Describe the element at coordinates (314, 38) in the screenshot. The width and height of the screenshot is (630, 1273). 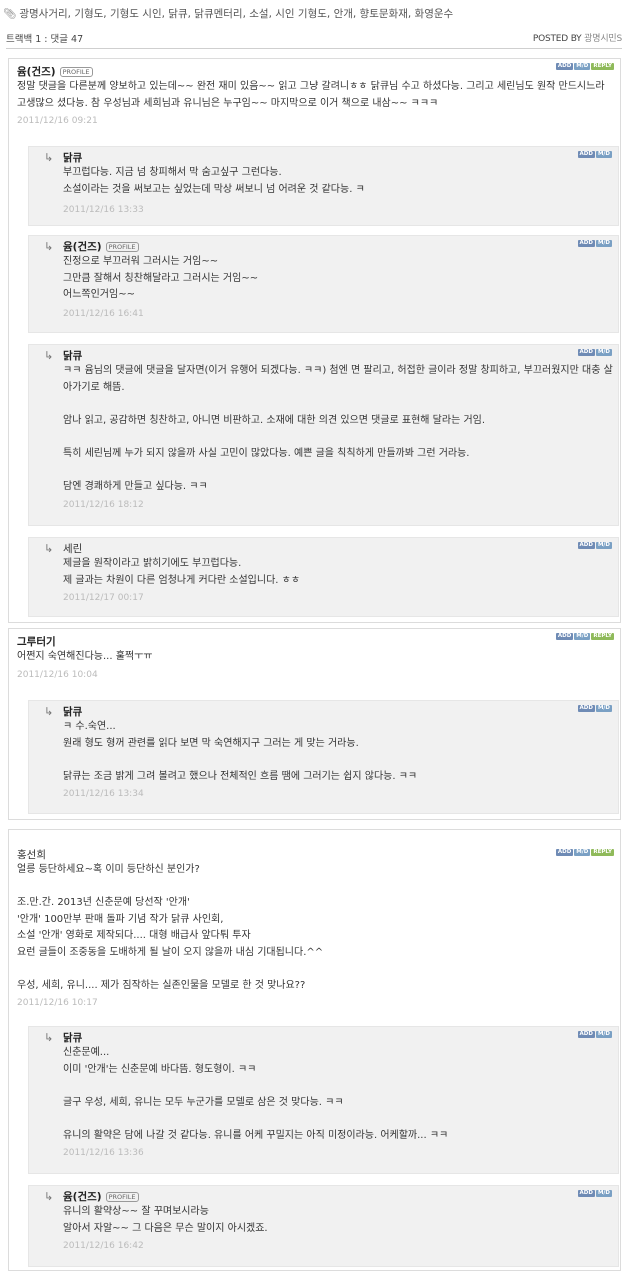
I see `trackback-comment-bar: 트랙백 1 : 댓글 47 POSTED BY 광명시민S` at that location.